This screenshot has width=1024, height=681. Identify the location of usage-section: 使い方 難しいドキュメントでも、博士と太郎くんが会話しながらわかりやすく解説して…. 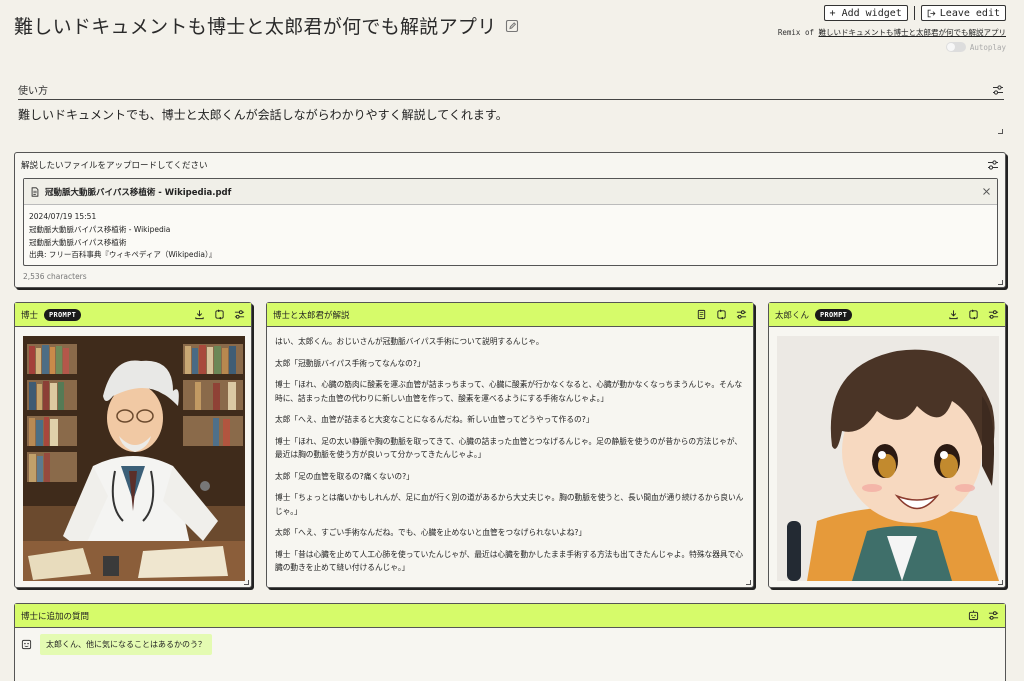
(511, 101).